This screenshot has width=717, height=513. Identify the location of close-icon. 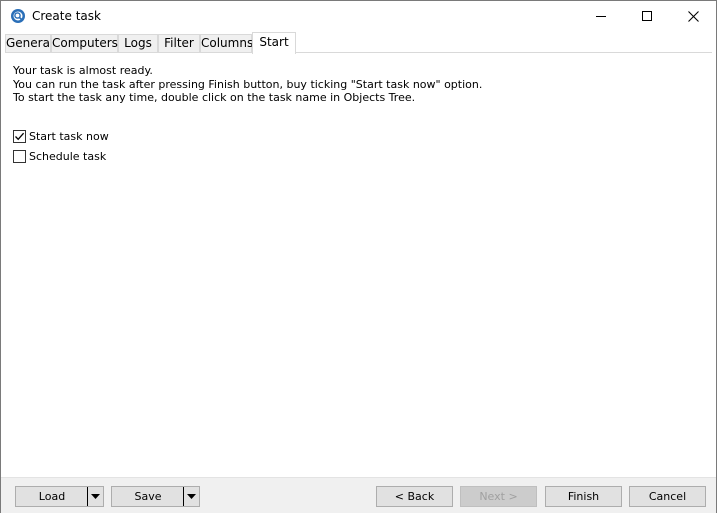
(693, 16).